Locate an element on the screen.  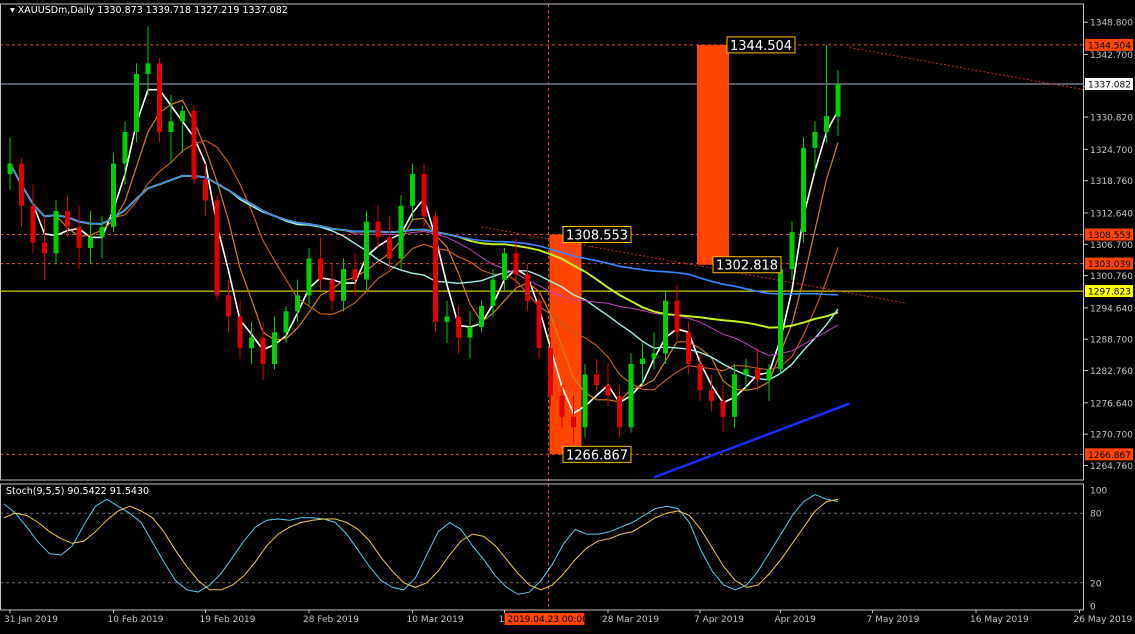
price-marker-label: 1266.867 is located at coordinates (1109, 456).